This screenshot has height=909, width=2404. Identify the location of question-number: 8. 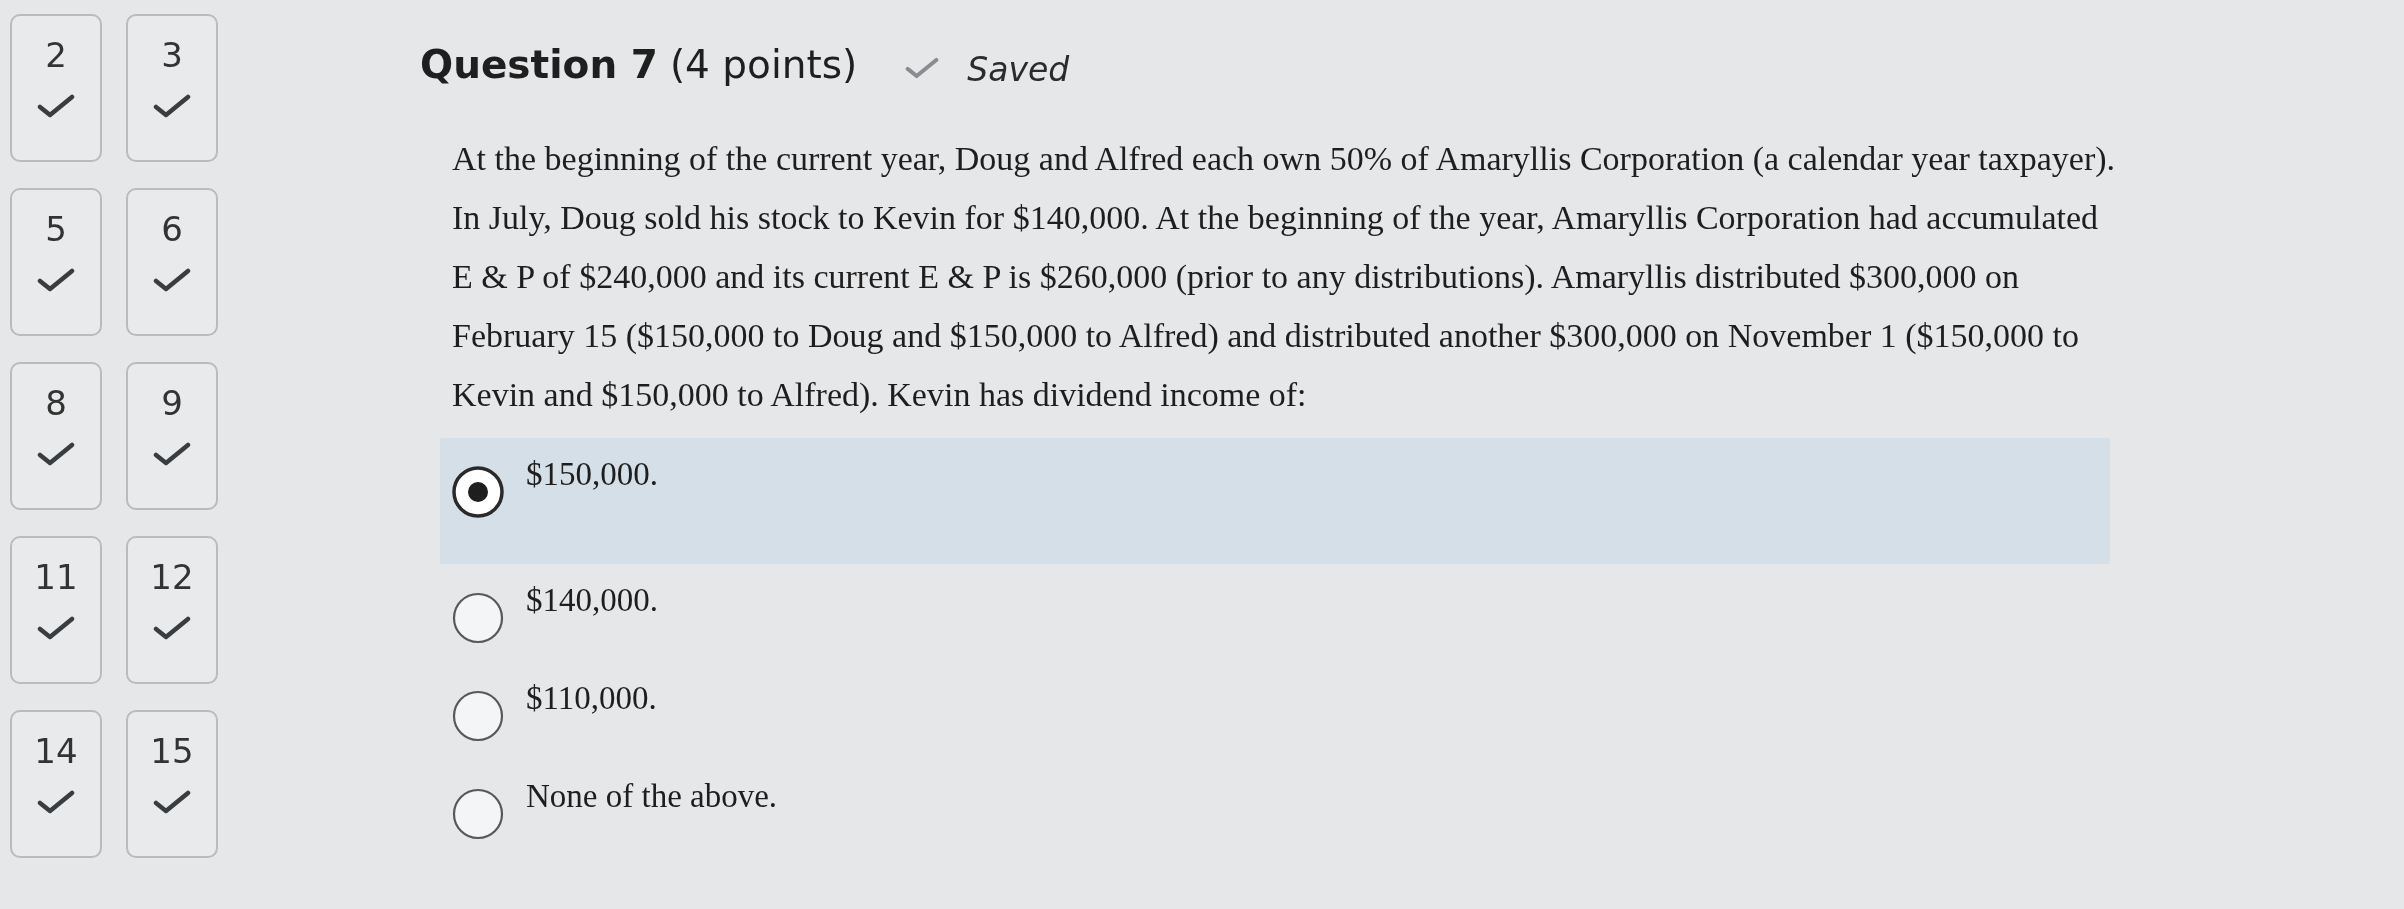
(56, 403).